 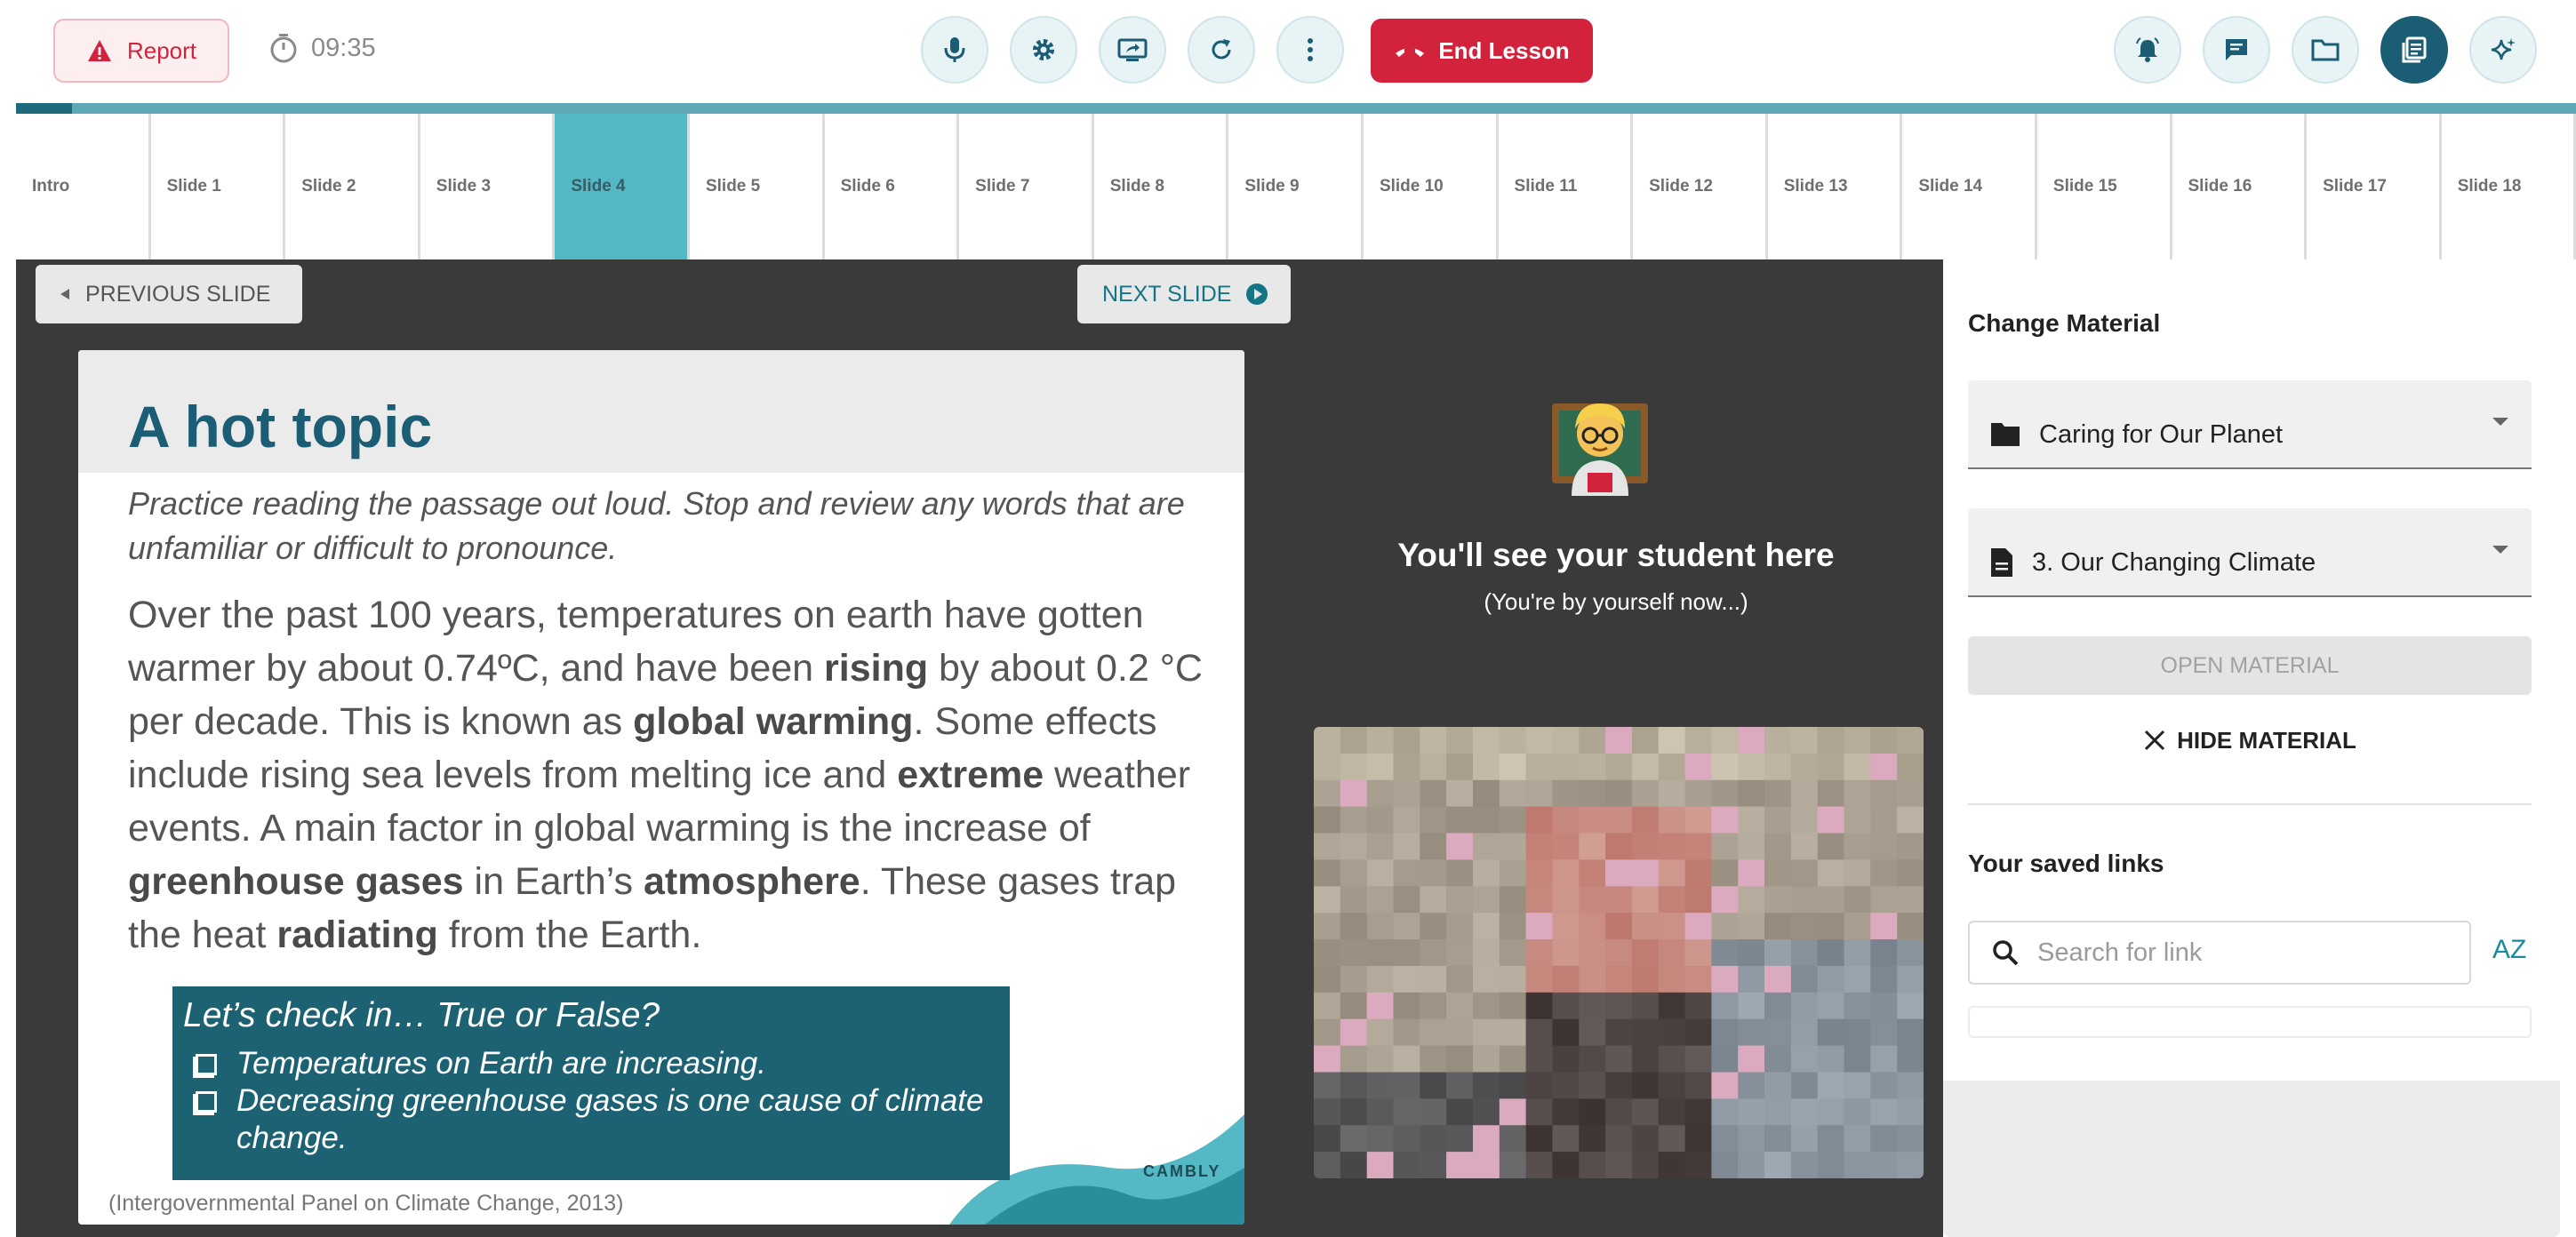 I want to click on passage-keyword: radiating, so click(x=357, y=935).